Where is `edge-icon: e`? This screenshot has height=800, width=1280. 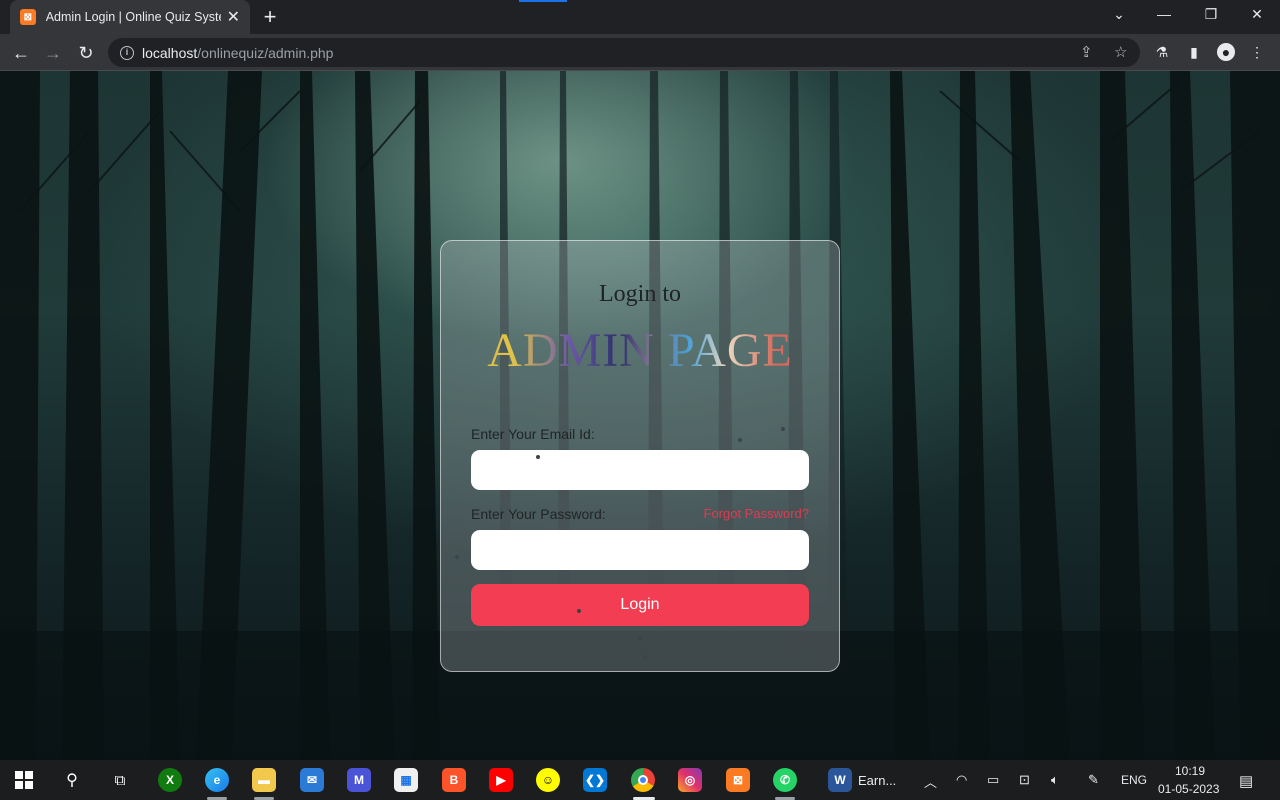
edge-icon: e is located at coordinates (217, 780).